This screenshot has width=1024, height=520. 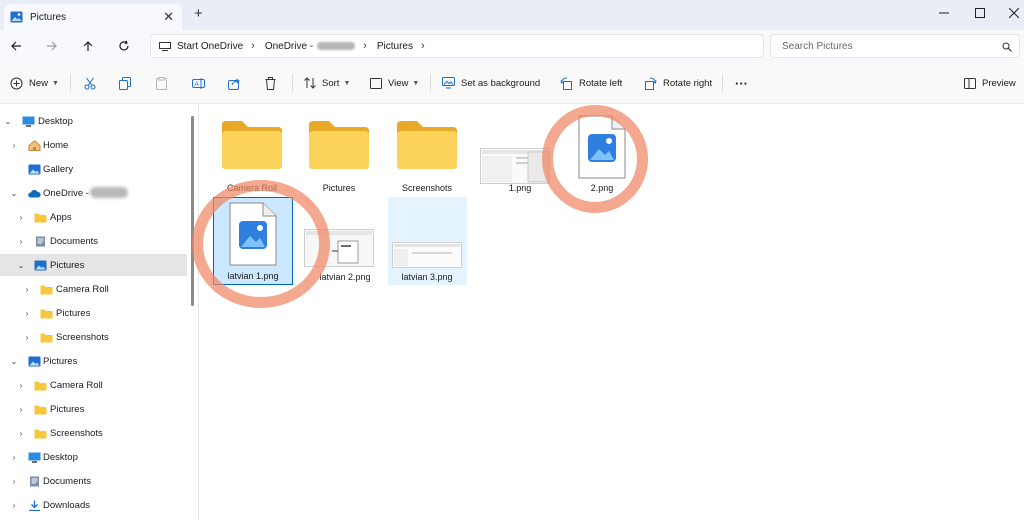 I want to click on crumb-pictures: Pictures, so click(x=395, y=46).